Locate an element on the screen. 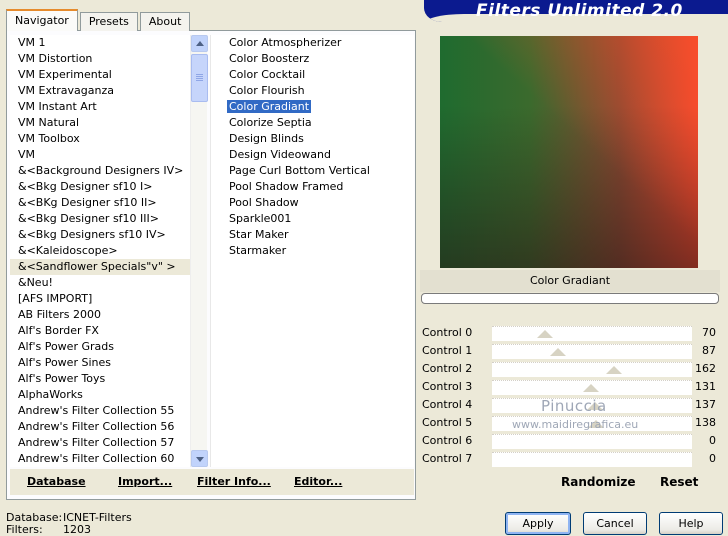 This screenshot has width=728, height=536. category-item: AlphaWorks is located at coordinates (100, 395).